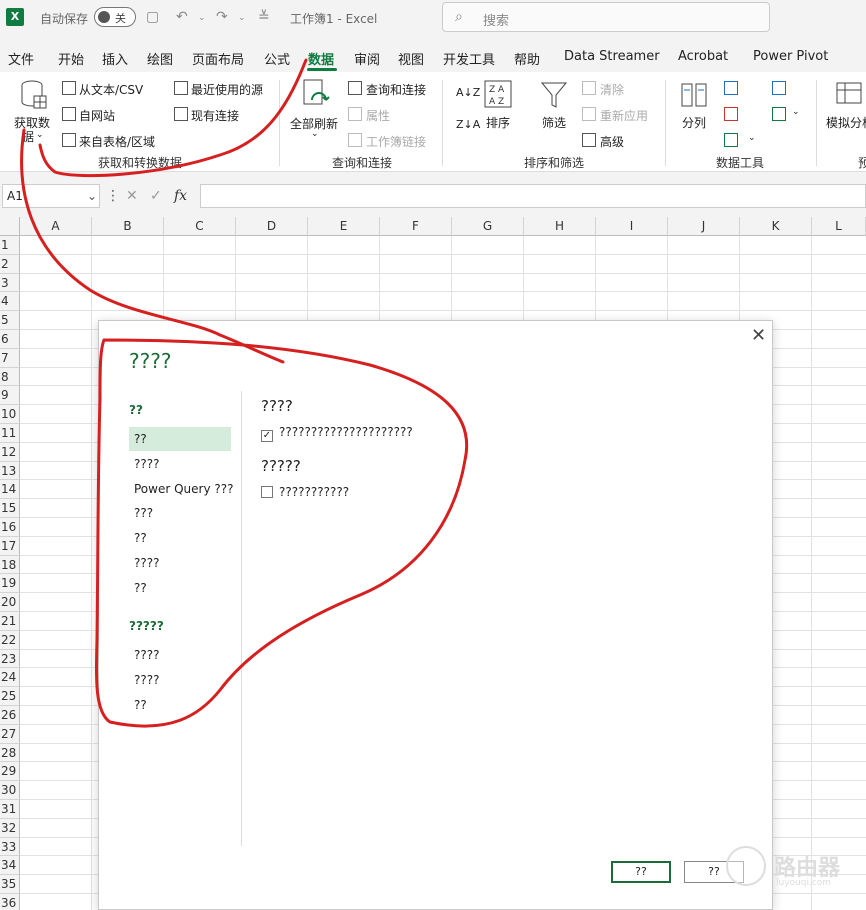 The width and height of the screenshot is (866, 910). I want to click on column-header: K, so click(776, 226).